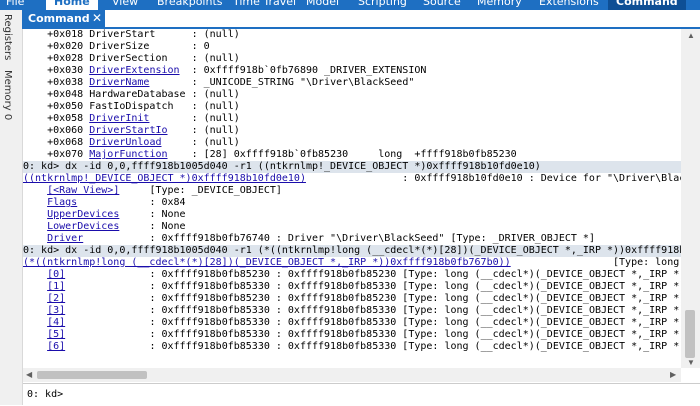  What do you see at coordinates (65, 238) in the screenshot?
I see `output-link: Driver` at bounding box center [65, 238].